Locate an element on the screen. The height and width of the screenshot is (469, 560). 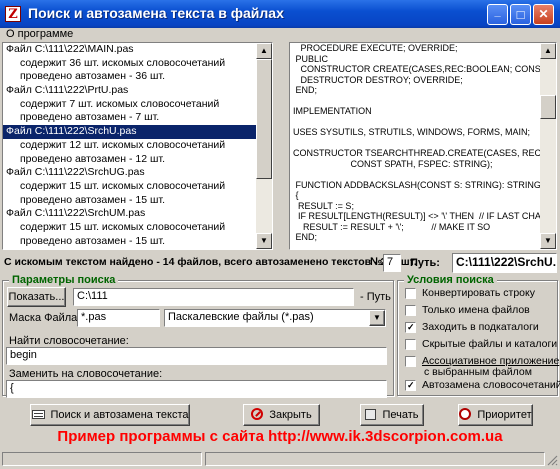
file-preview-scrollbar: ▲ ▼ is located at coordinates (548, 146).